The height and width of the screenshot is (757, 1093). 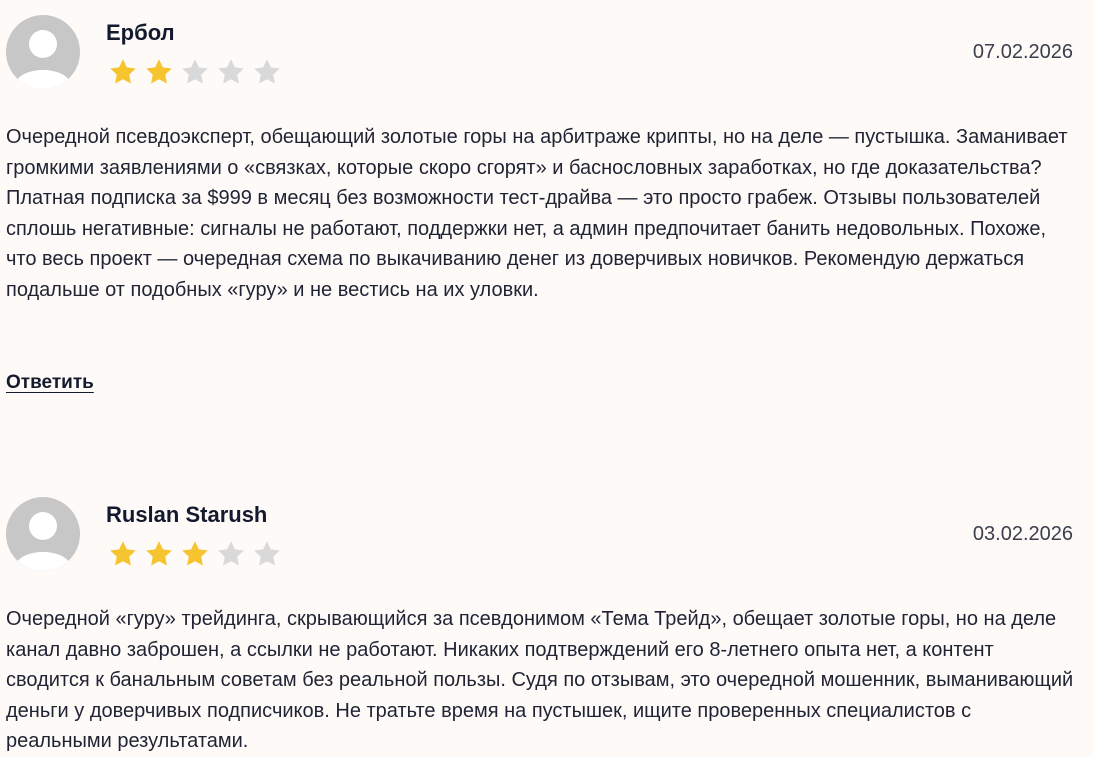 I want to click on reply-link: Ответить, so click(x=50, y=383).